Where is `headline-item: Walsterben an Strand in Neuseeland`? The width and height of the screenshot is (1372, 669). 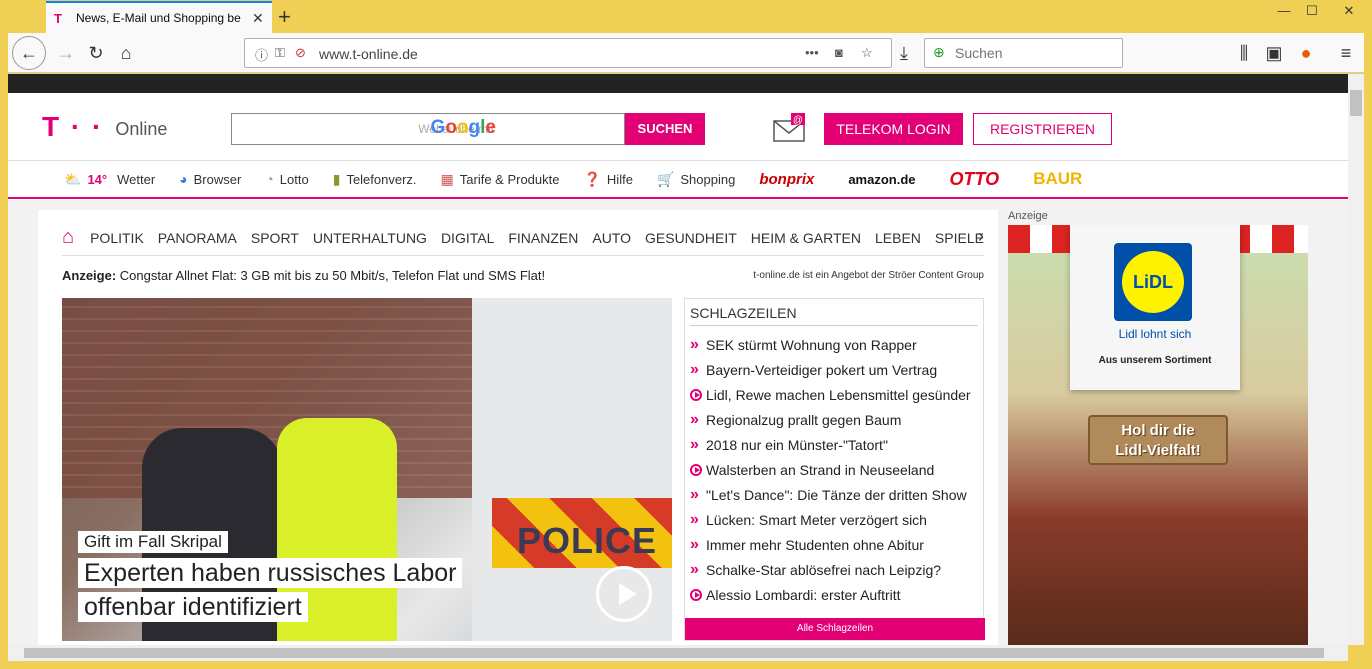 headline-item: Walsterben an Strand in Neuseeland is located at coordinates (836, 469).